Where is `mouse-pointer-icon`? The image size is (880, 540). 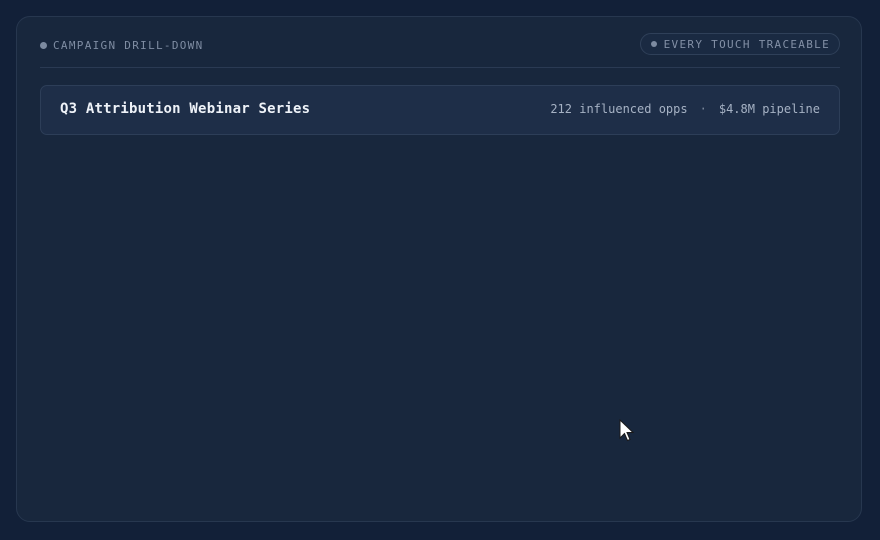
mouse-pointer-icon is located at coordinates (627, 430).